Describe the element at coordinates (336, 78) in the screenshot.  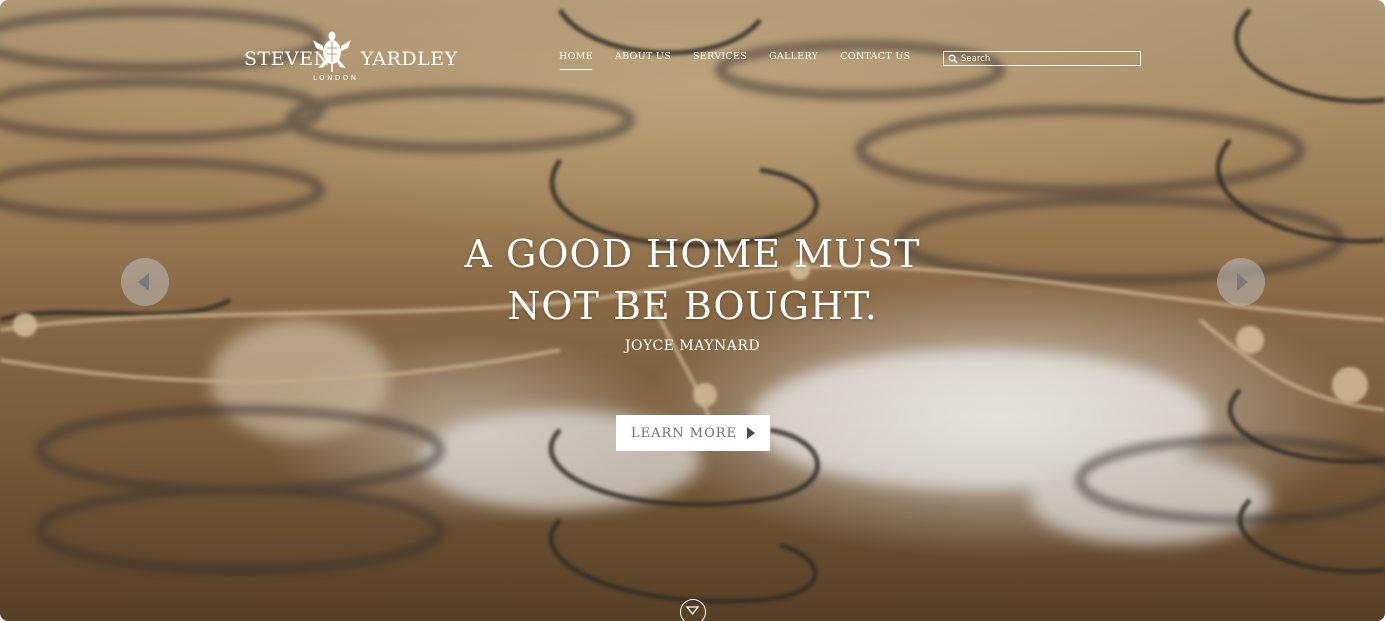
I see `brand-location: LONDON` at that location.